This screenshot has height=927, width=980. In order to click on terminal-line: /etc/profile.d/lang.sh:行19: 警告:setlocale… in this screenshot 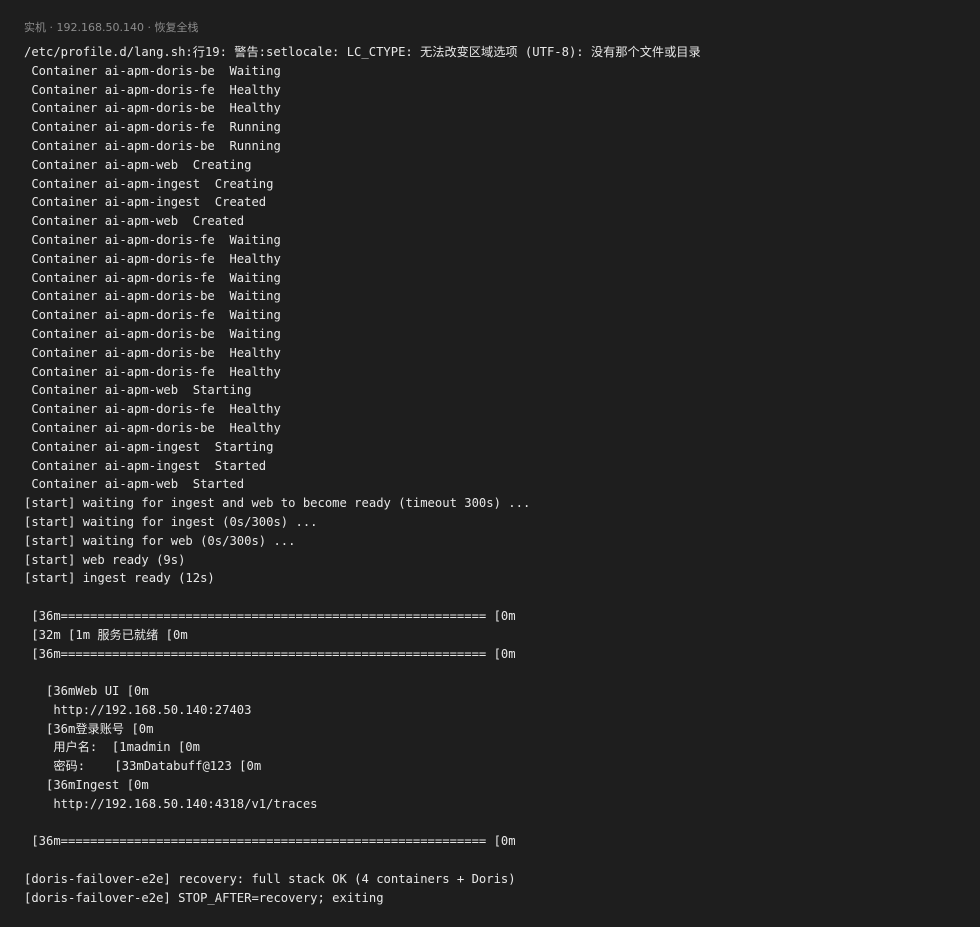, I will do `click(362, 52)`.